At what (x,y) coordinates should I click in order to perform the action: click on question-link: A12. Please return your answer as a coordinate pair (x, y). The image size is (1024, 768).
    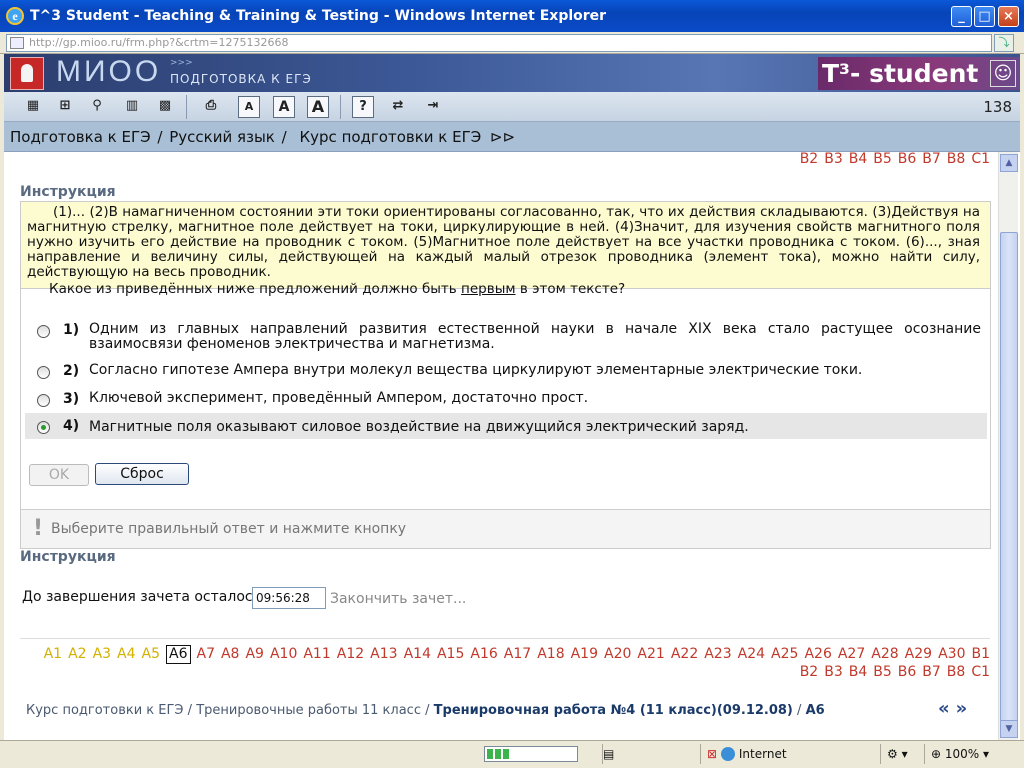
    Looking at the image, I should click on (350, 654).